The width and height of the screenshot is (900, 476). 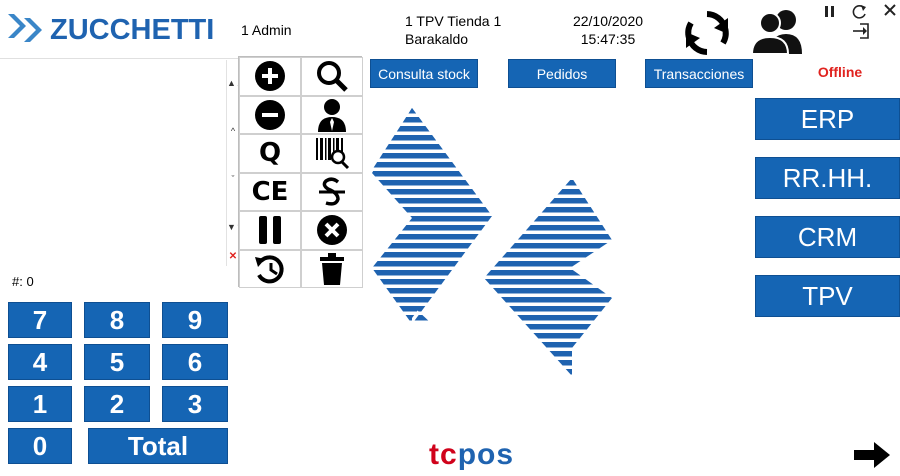 I want to click on refresh-icon, so click(x=860, y=12).